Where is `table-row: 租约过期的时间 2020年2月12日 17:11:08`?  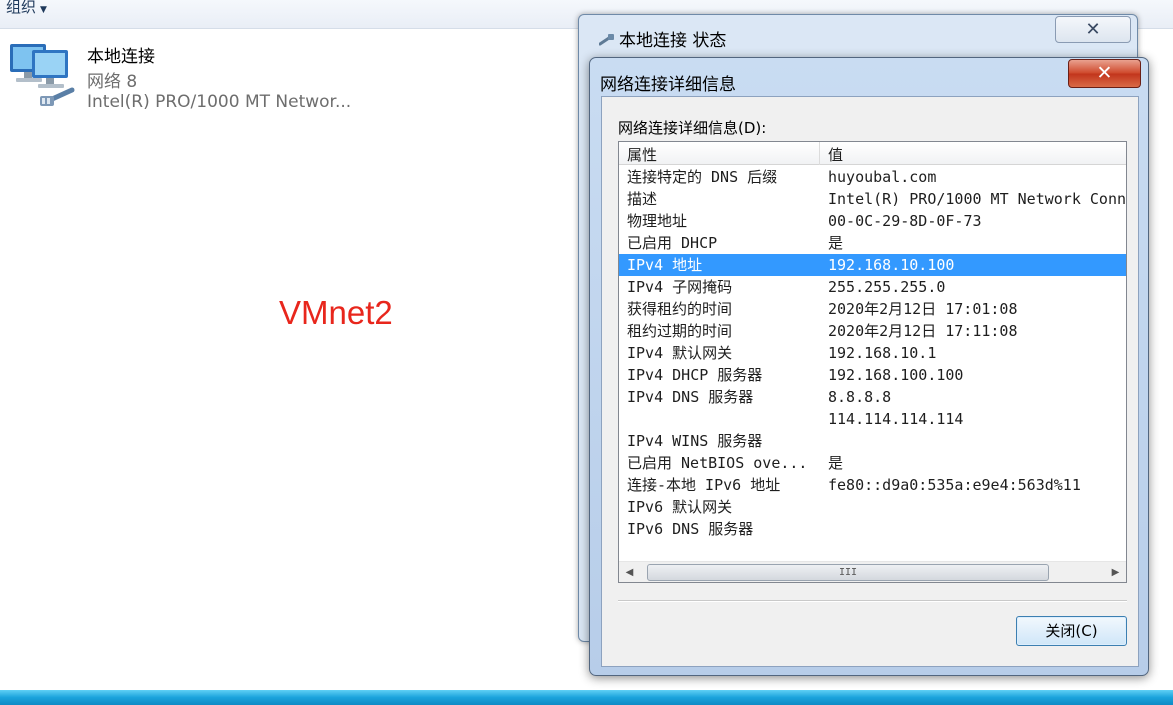
table-row: 租约过期的时间 2020年2月12日 17:11:08 is located at coordinates (872, 331).